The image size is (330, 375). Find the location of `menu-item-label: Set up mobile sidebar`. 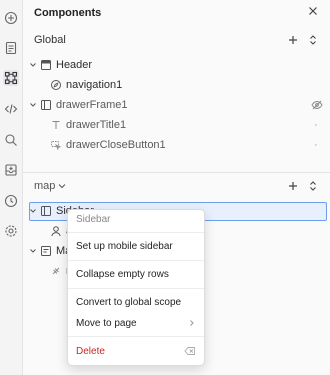

menu-item-label: Set up mobile sidebar is located at coordinates (124, 246).